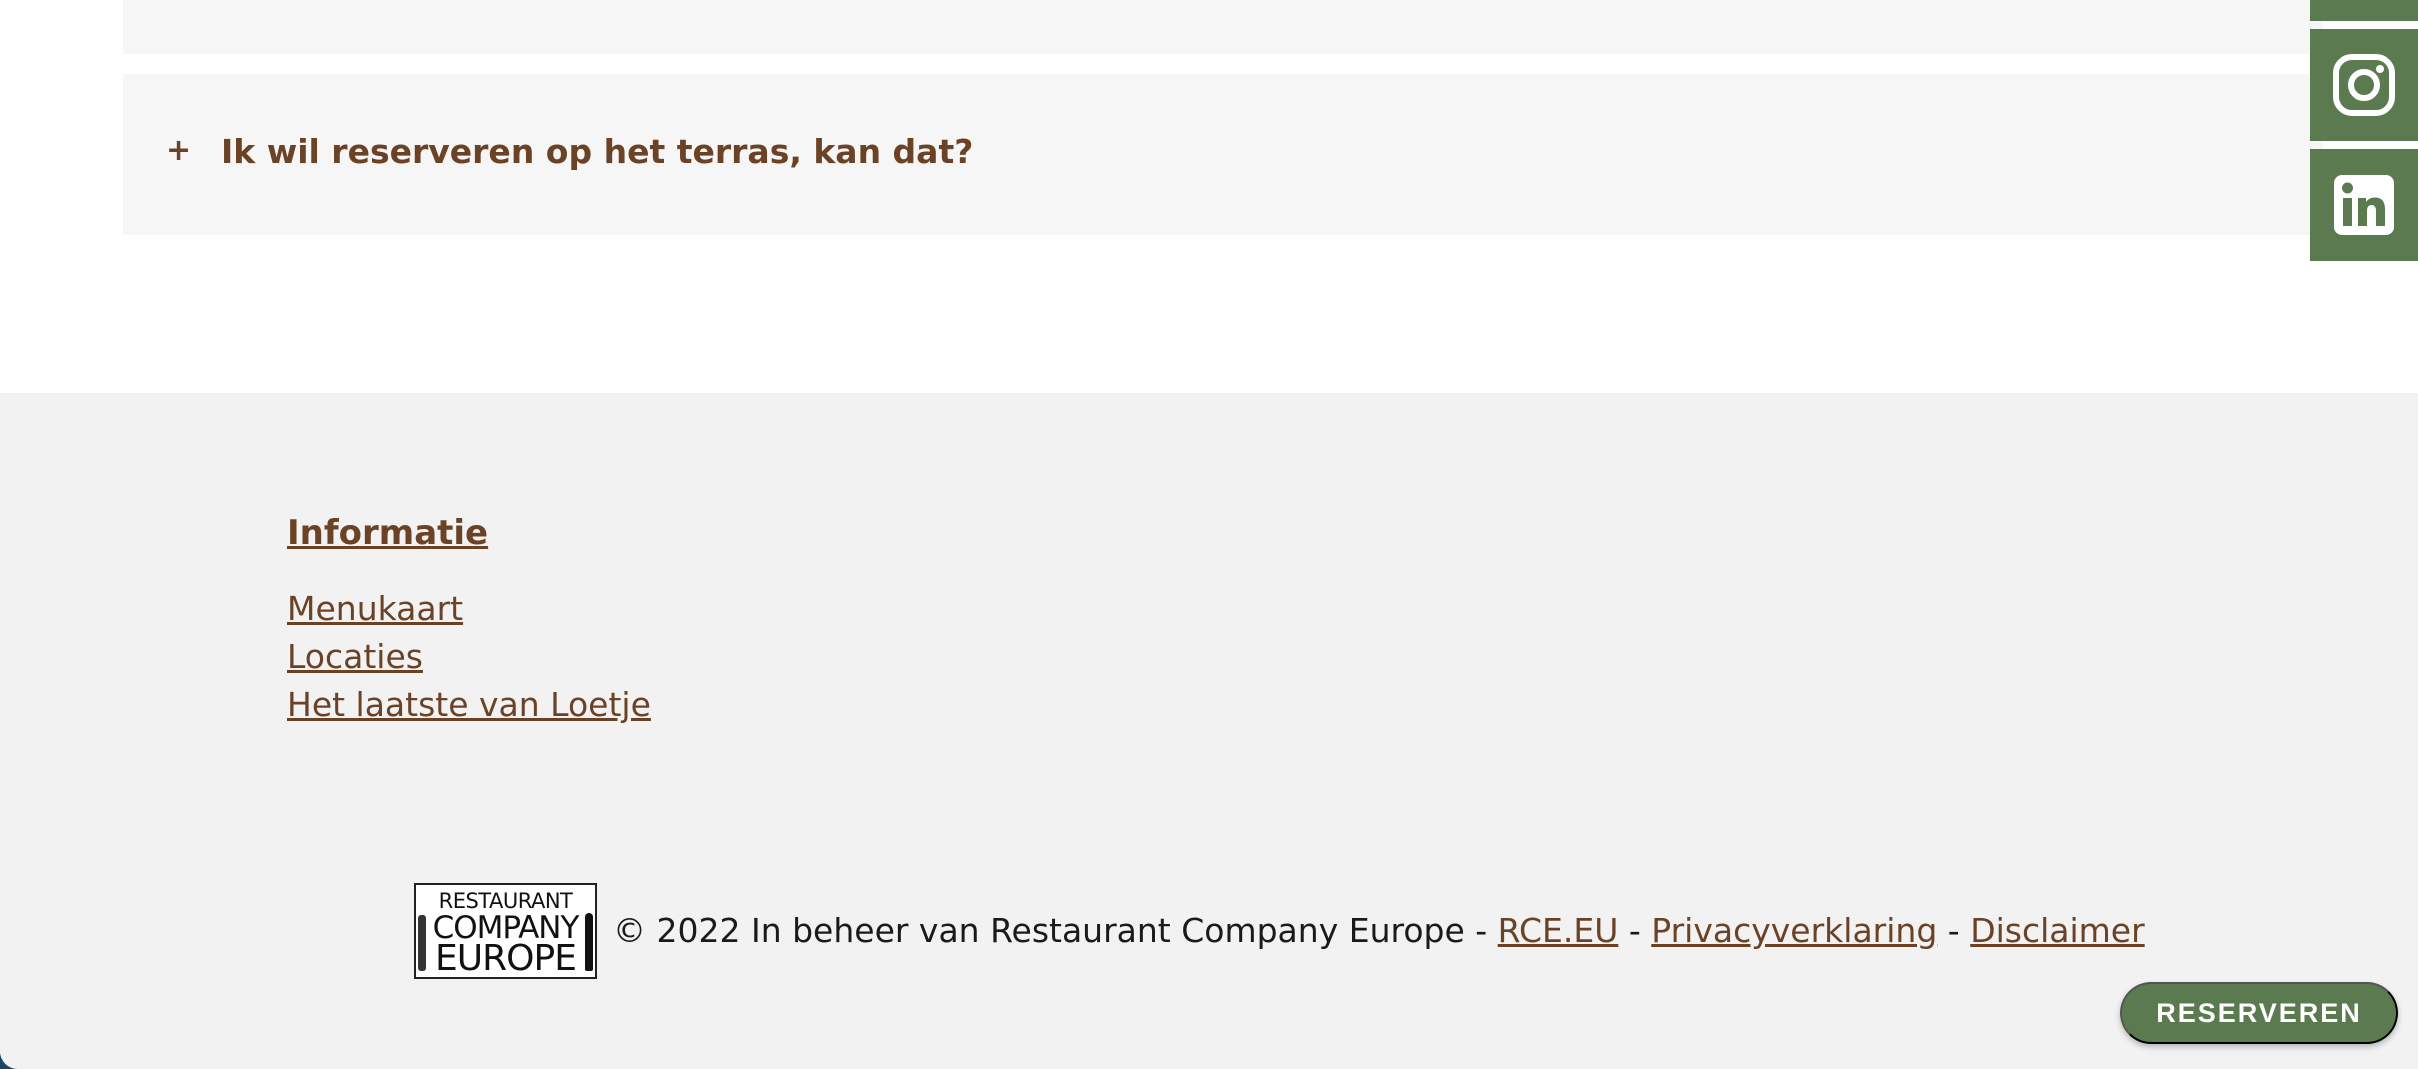 This screenshot has height=1069, width=2418. Describe the element at coordinates (178, 151) in the screenshot. I see `plus-icon: +` at that location.